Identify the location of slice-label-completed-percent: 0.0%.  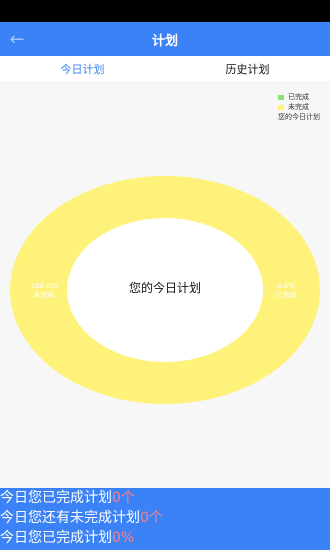
(286, 286).